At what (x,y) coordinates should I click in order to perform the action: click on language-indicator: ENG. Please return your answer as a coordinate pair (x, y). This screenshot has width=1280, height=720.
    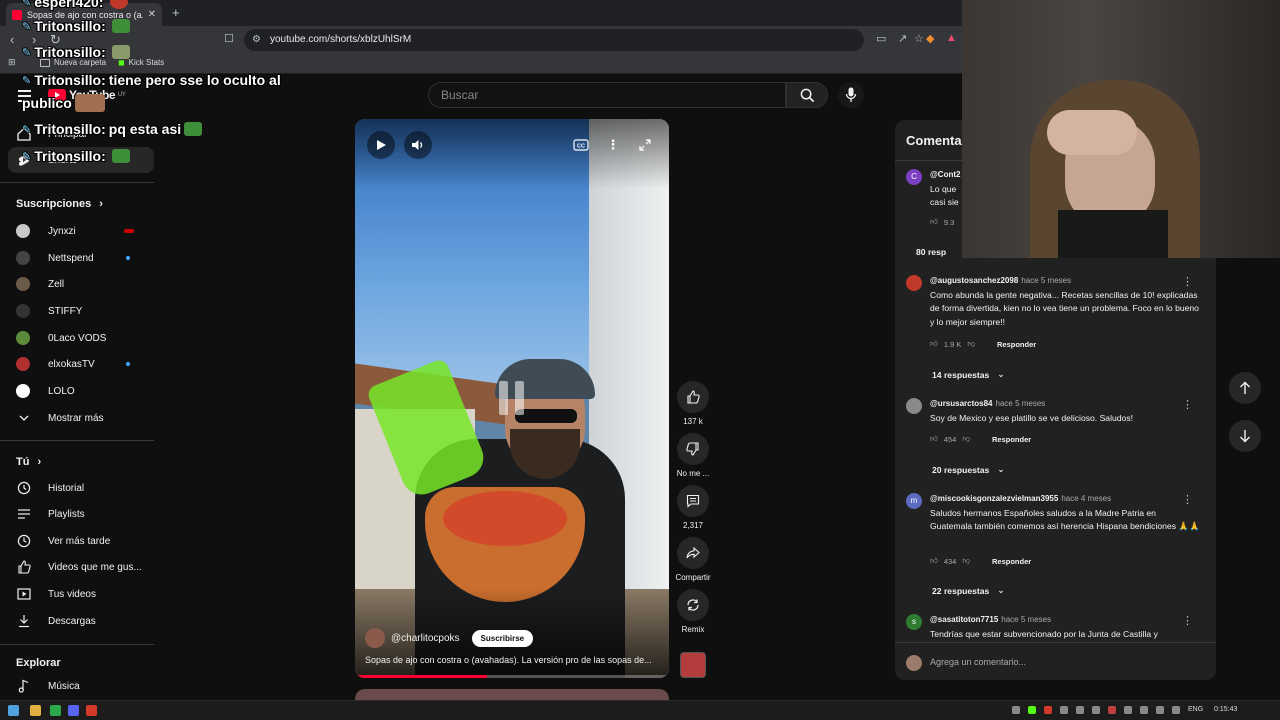
    Looking at the image, I should click on (1195, 709).